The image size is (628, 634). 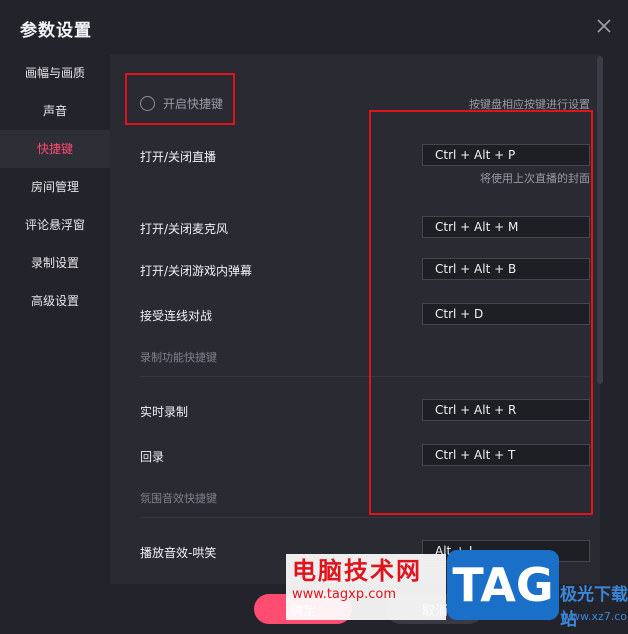 I want to click on sidebar-item-resolution: 画幅与画质, so click(x=55, y=73).